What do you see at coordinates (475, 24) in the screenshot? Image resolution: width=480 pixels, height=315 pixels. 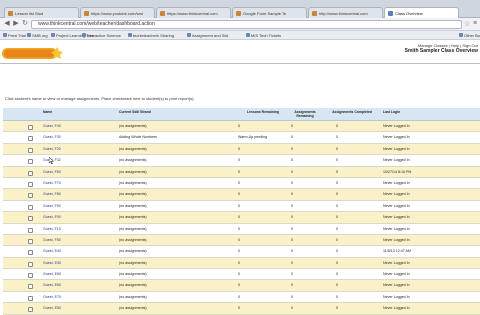 I see `menu-icon: ≡` at bounding box center [475, 24].